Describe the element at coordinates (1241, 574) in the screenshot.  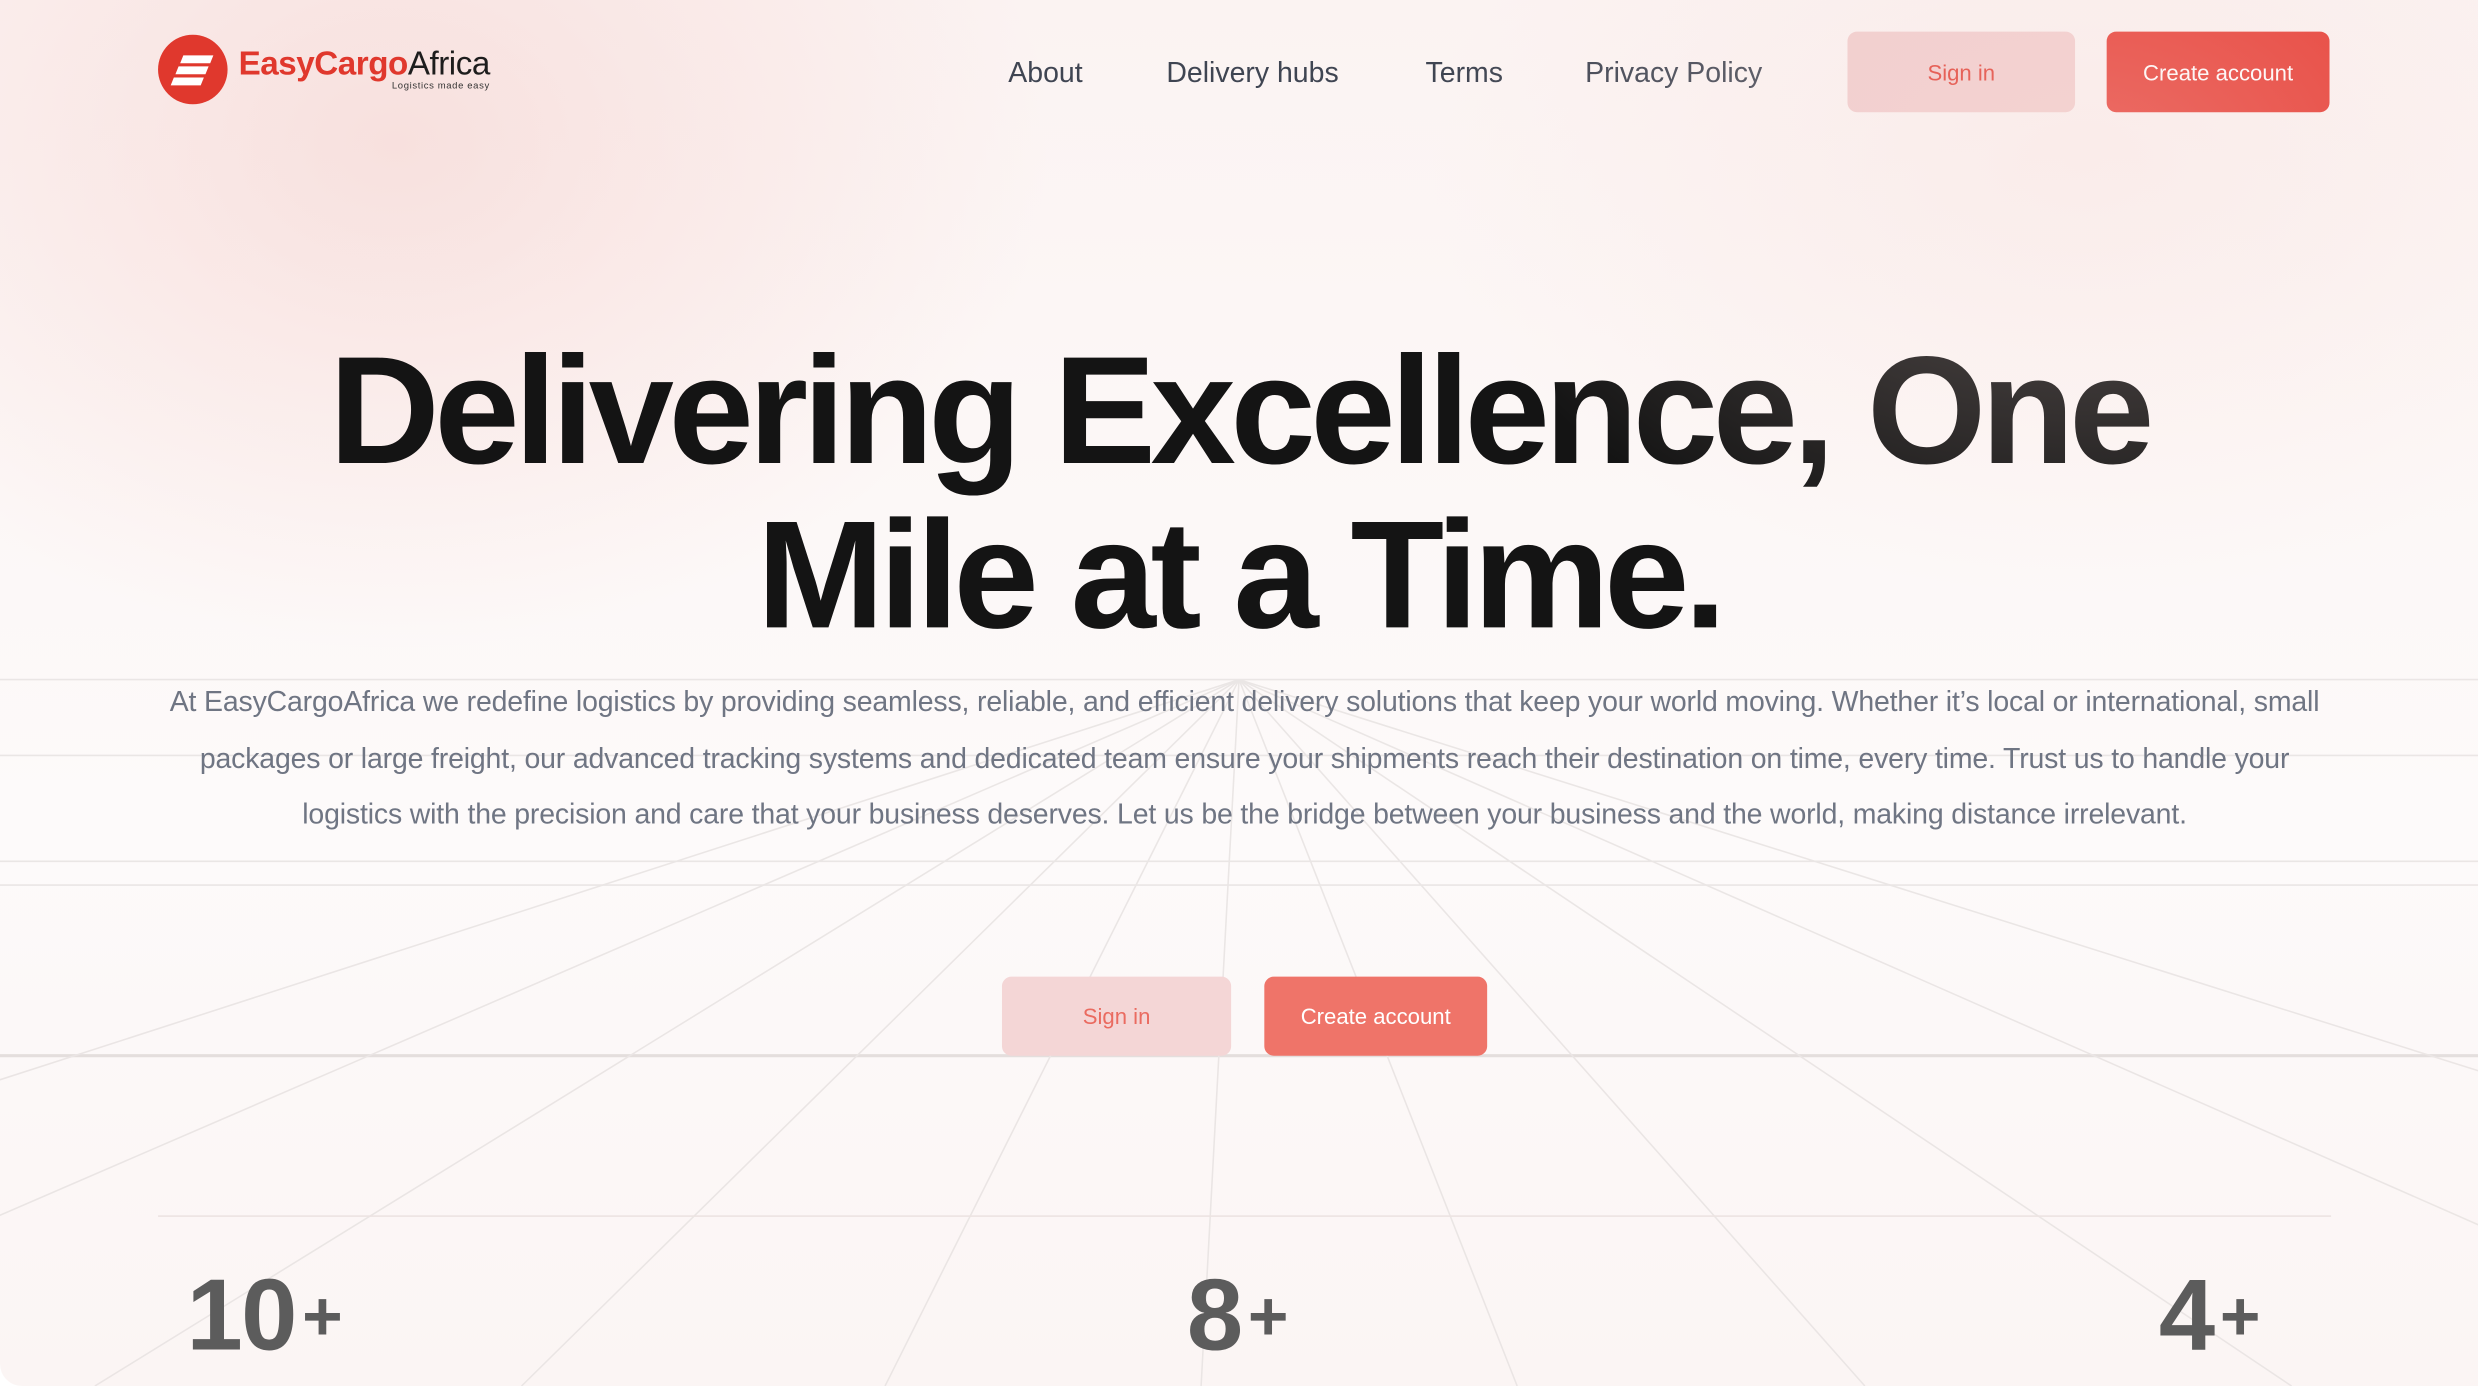
I see `hero-title-line-2: Mile at a Time.` at that location.